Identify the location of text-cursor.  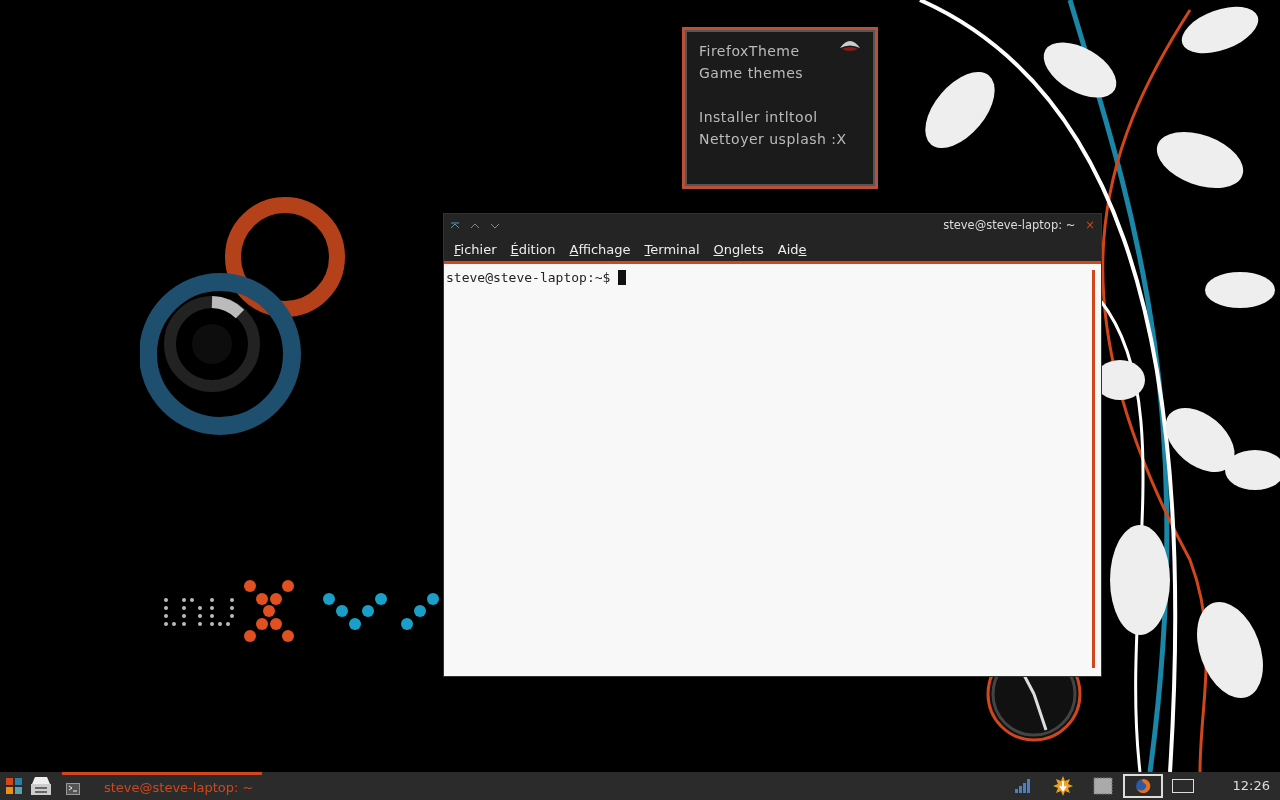
(622, 277).